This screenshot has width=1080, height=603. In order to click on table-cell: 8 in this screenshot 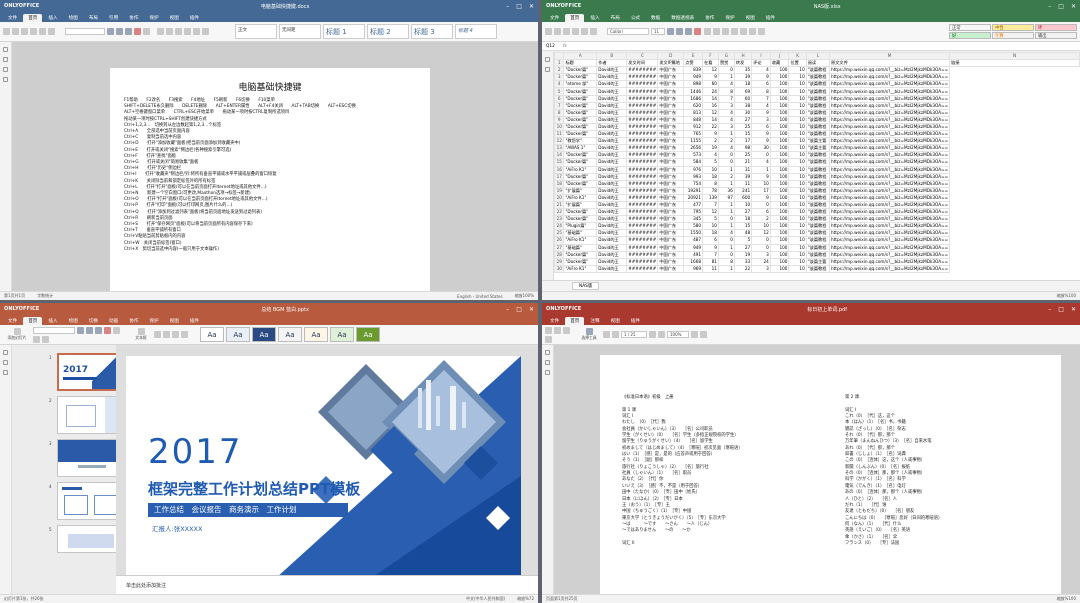, I will do `click(726, 91)`.